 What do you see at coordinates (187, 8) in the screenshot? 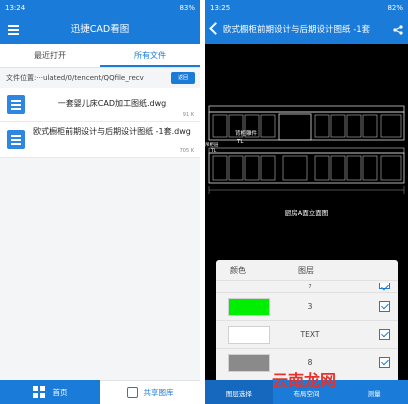
I see `status-battery: 83%` at bounding box center [187, 8].